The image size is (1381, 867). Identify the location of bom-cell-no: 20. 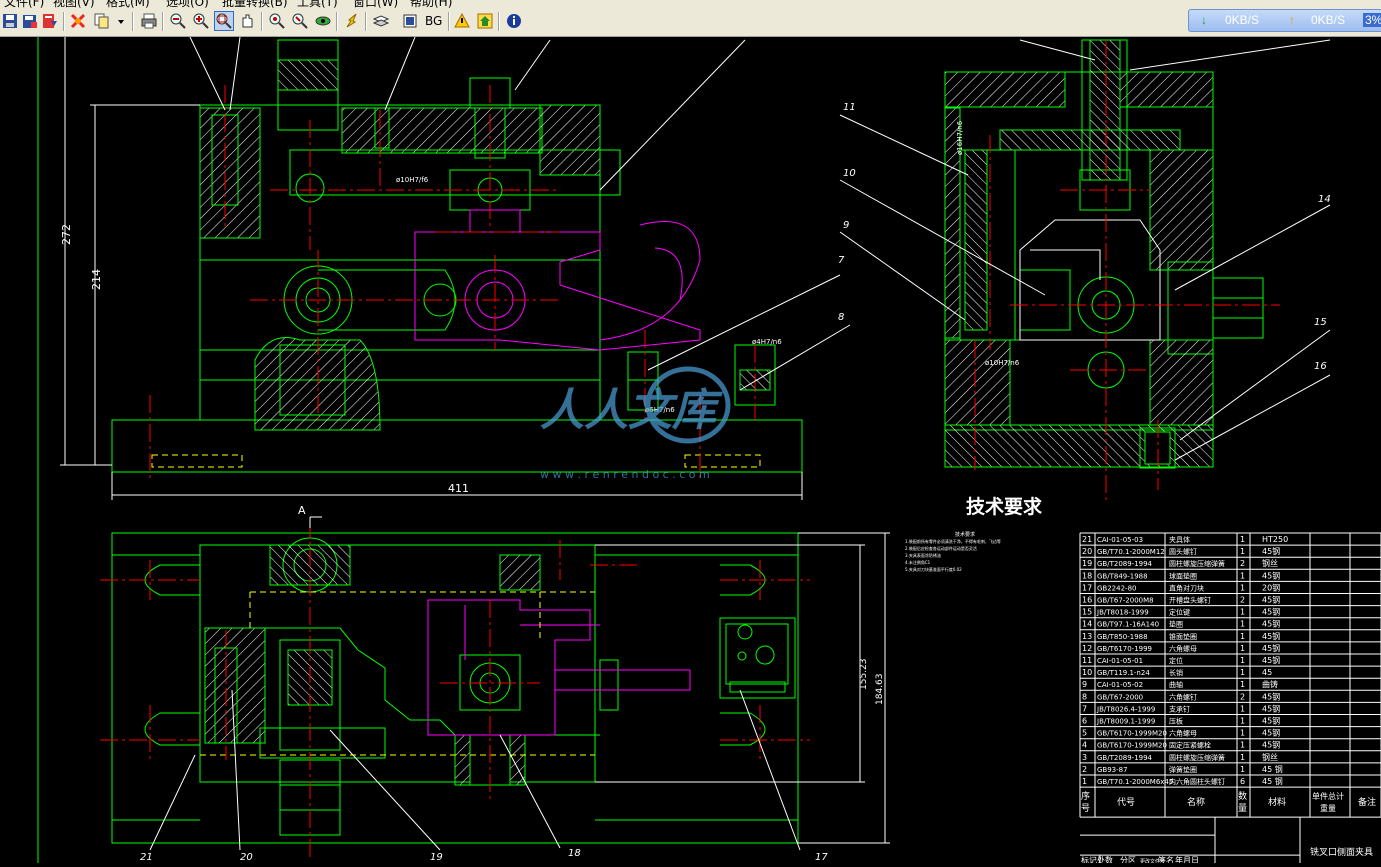
(1087, 551).